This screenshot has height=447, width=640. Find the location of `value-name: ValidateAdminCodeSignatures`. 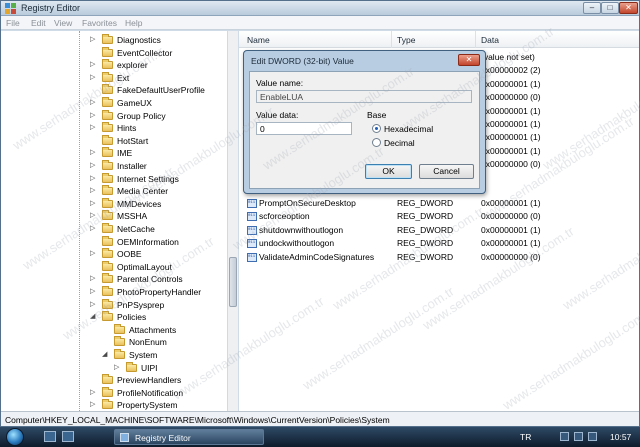

value-name: ValidateAdminCodeSignatures is located at coordinates (317, 256).